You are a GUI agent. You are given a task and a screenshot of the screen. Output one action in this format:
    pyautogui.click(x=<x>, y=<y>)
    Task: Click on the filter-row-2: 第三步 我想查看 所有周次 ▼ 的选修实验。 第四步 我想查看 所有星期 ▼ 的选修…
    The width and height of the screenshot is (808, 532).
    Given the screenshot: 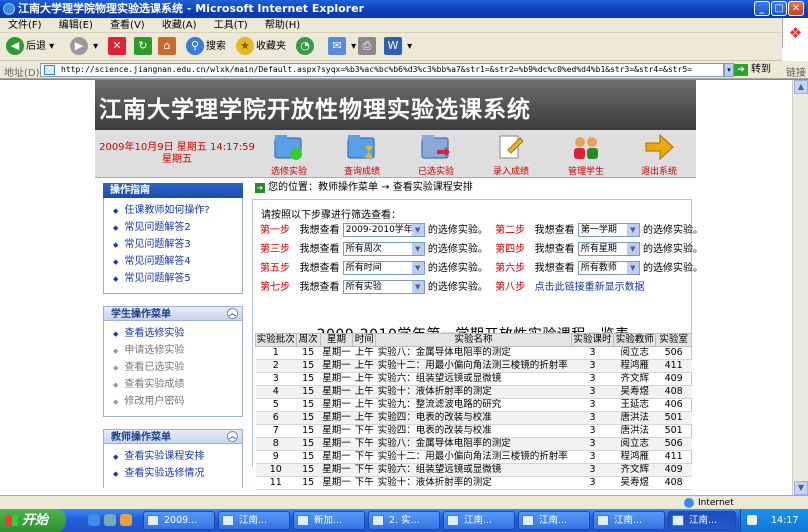 What is the action you would take?
    pyautogui.click(x=482, y=249)
    